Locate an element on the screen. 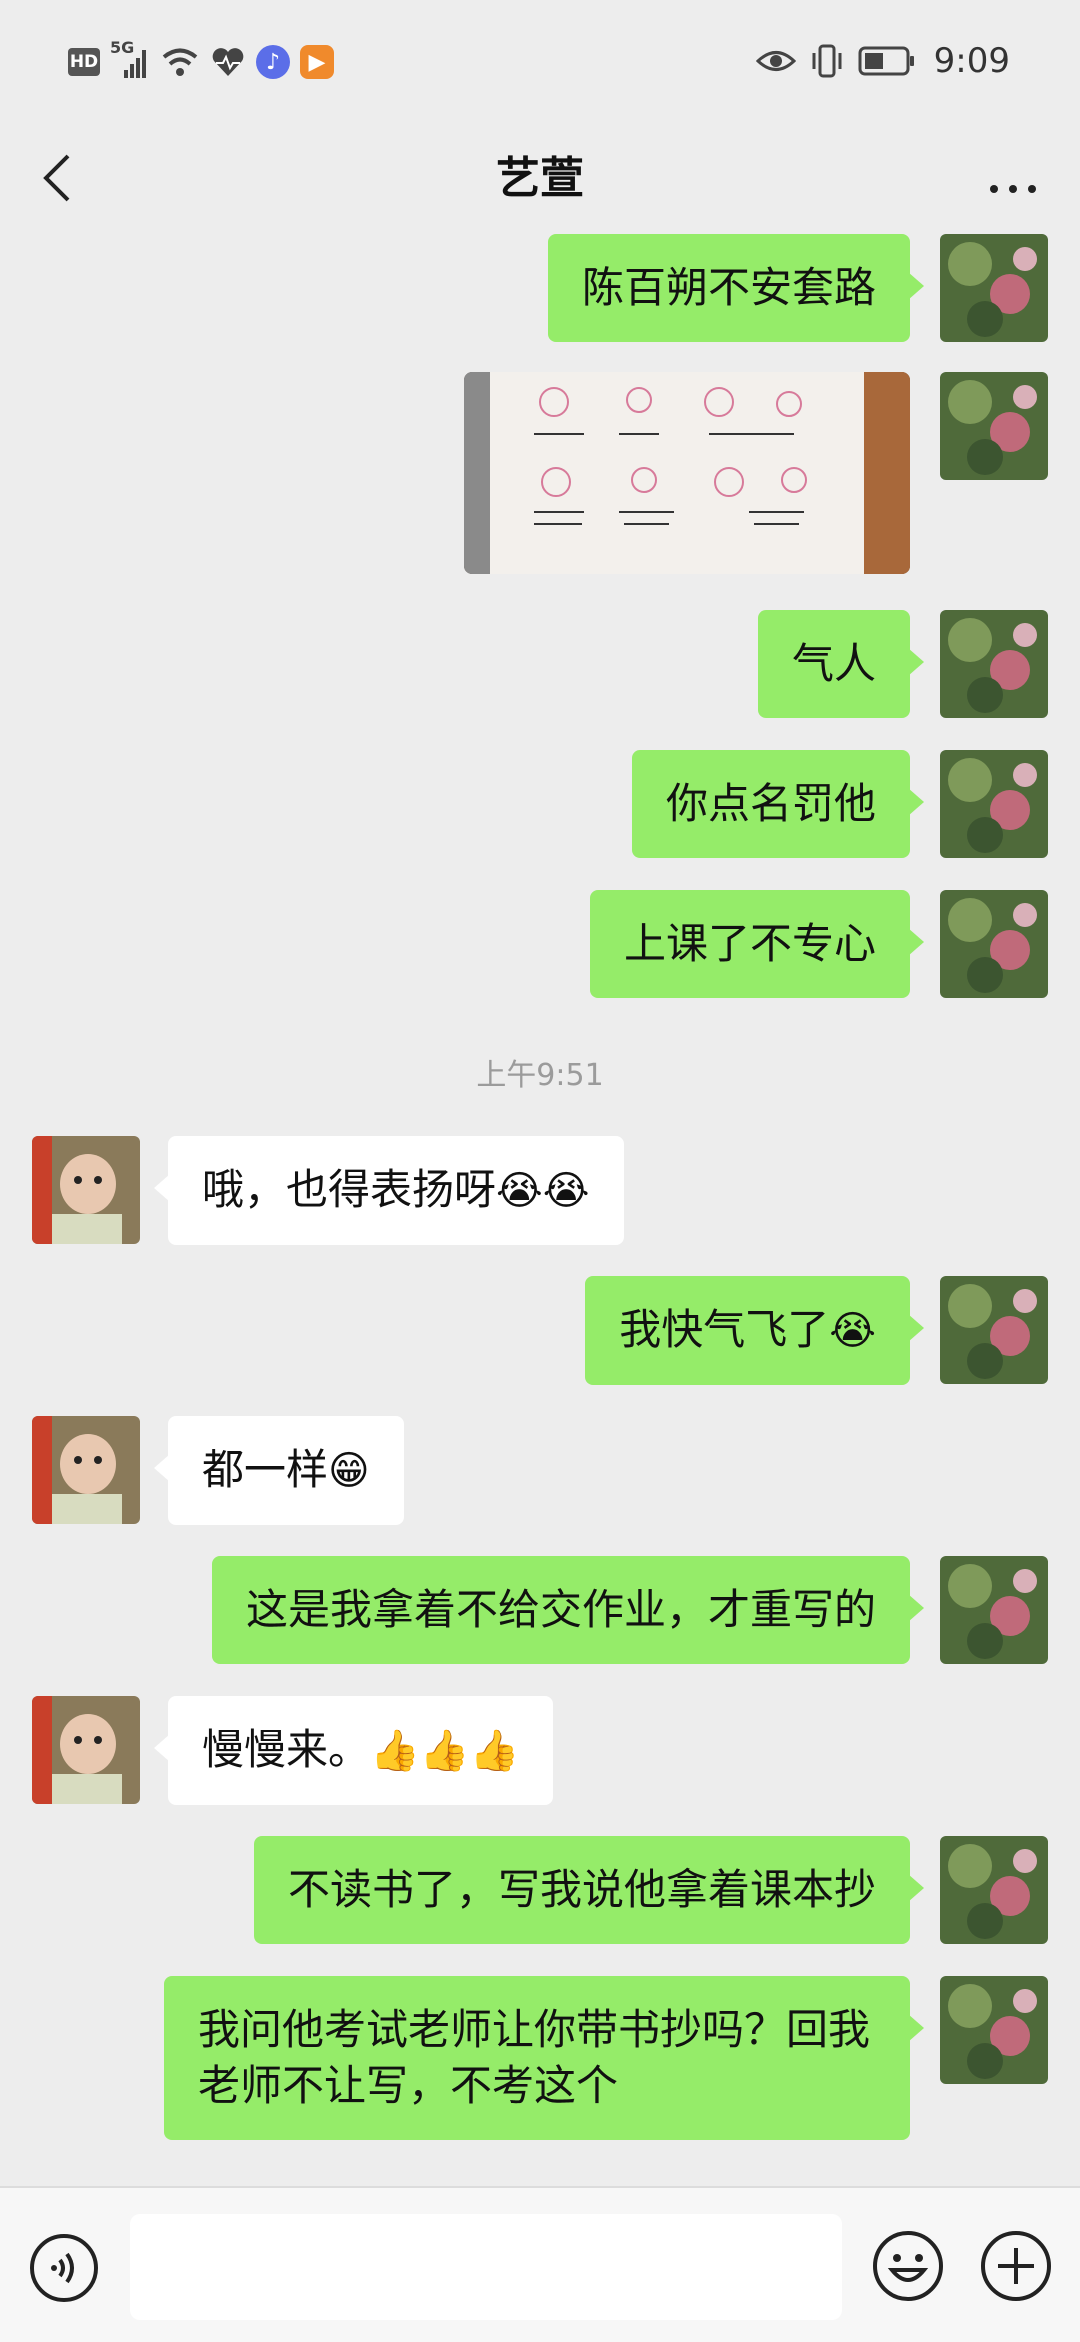 The width and height of the screenshot is (1080, 2342). plus-button is located at coordinates (1016, 2266).